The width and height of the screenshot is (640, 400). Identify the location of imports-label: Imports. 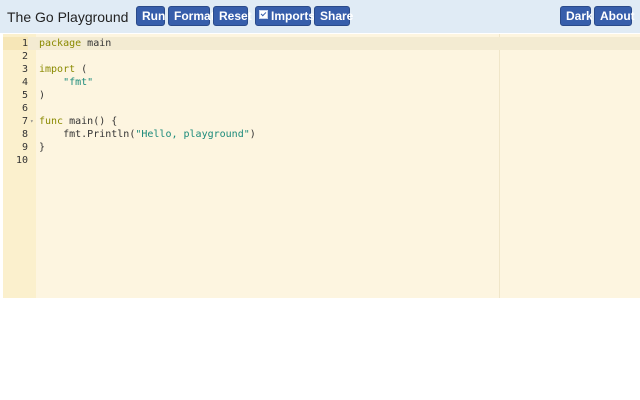
(293, 16).